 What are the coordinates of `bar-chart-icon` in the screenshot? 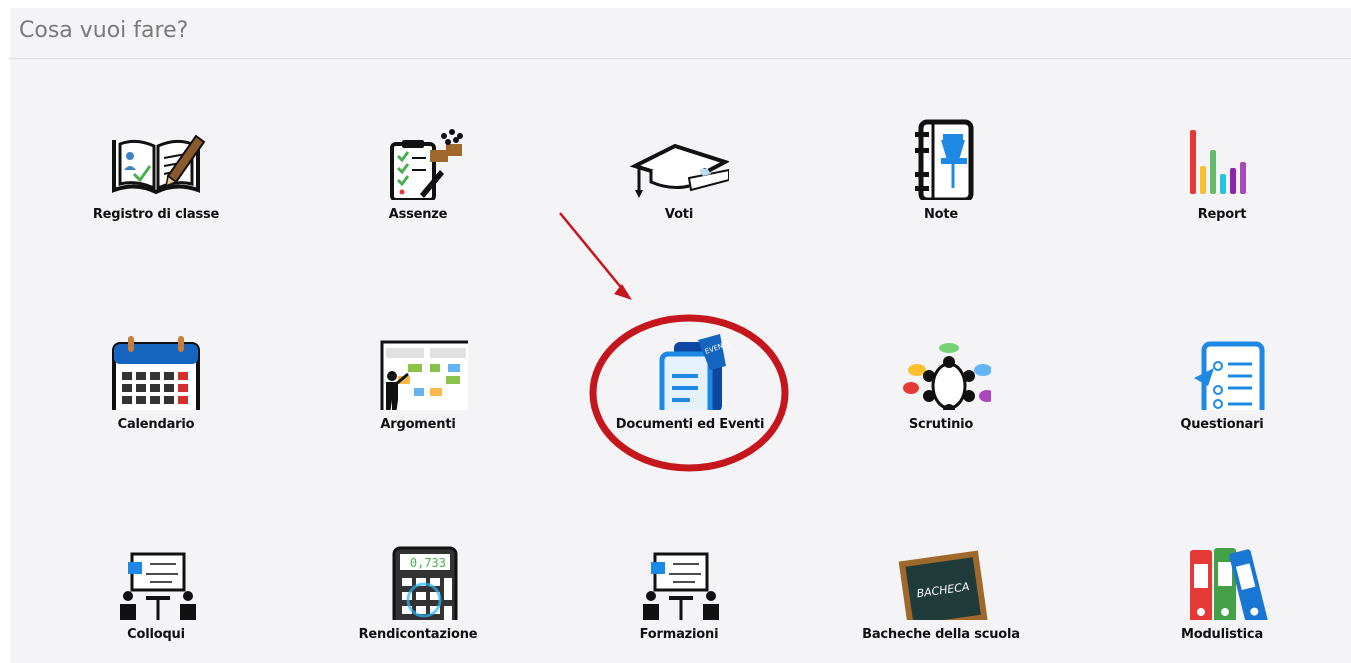 It's located at (1218, 162).